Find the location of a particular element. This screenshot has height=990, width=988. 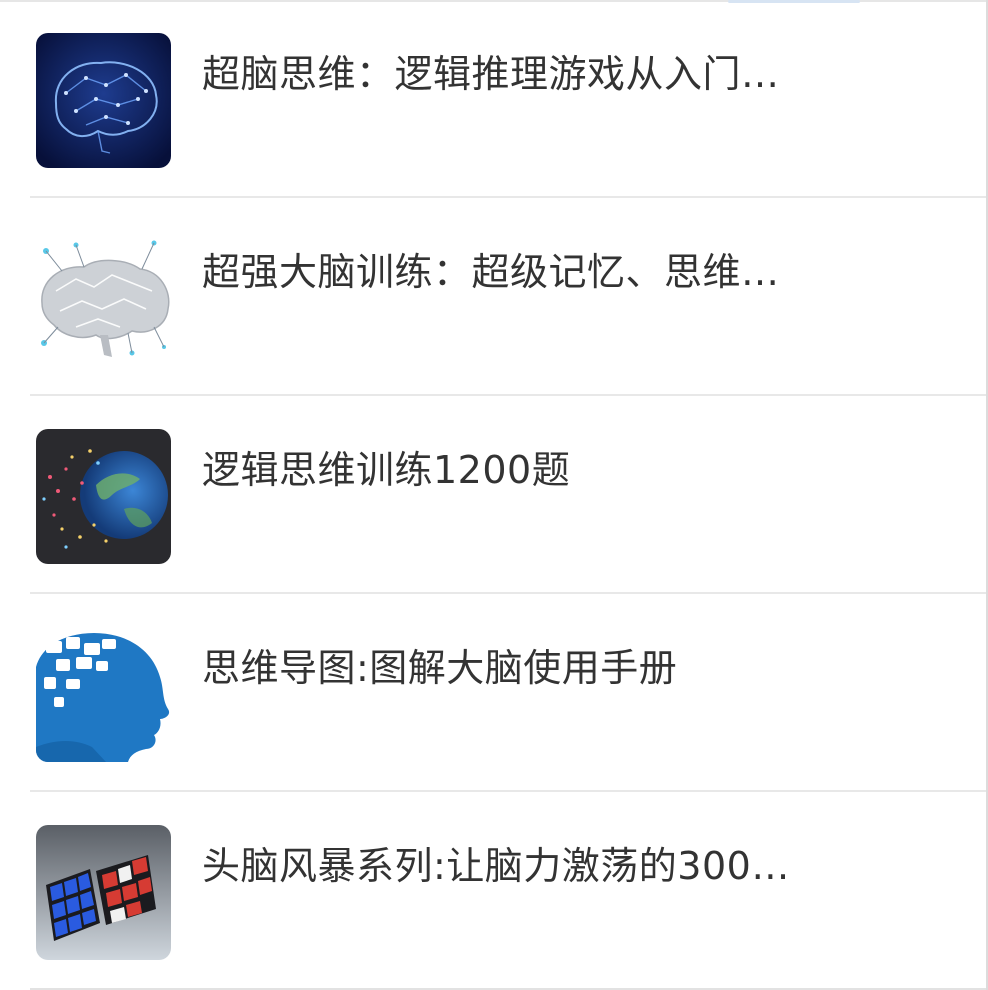

rubiks-cube-cover-icon is located at coordinates (103, 892).